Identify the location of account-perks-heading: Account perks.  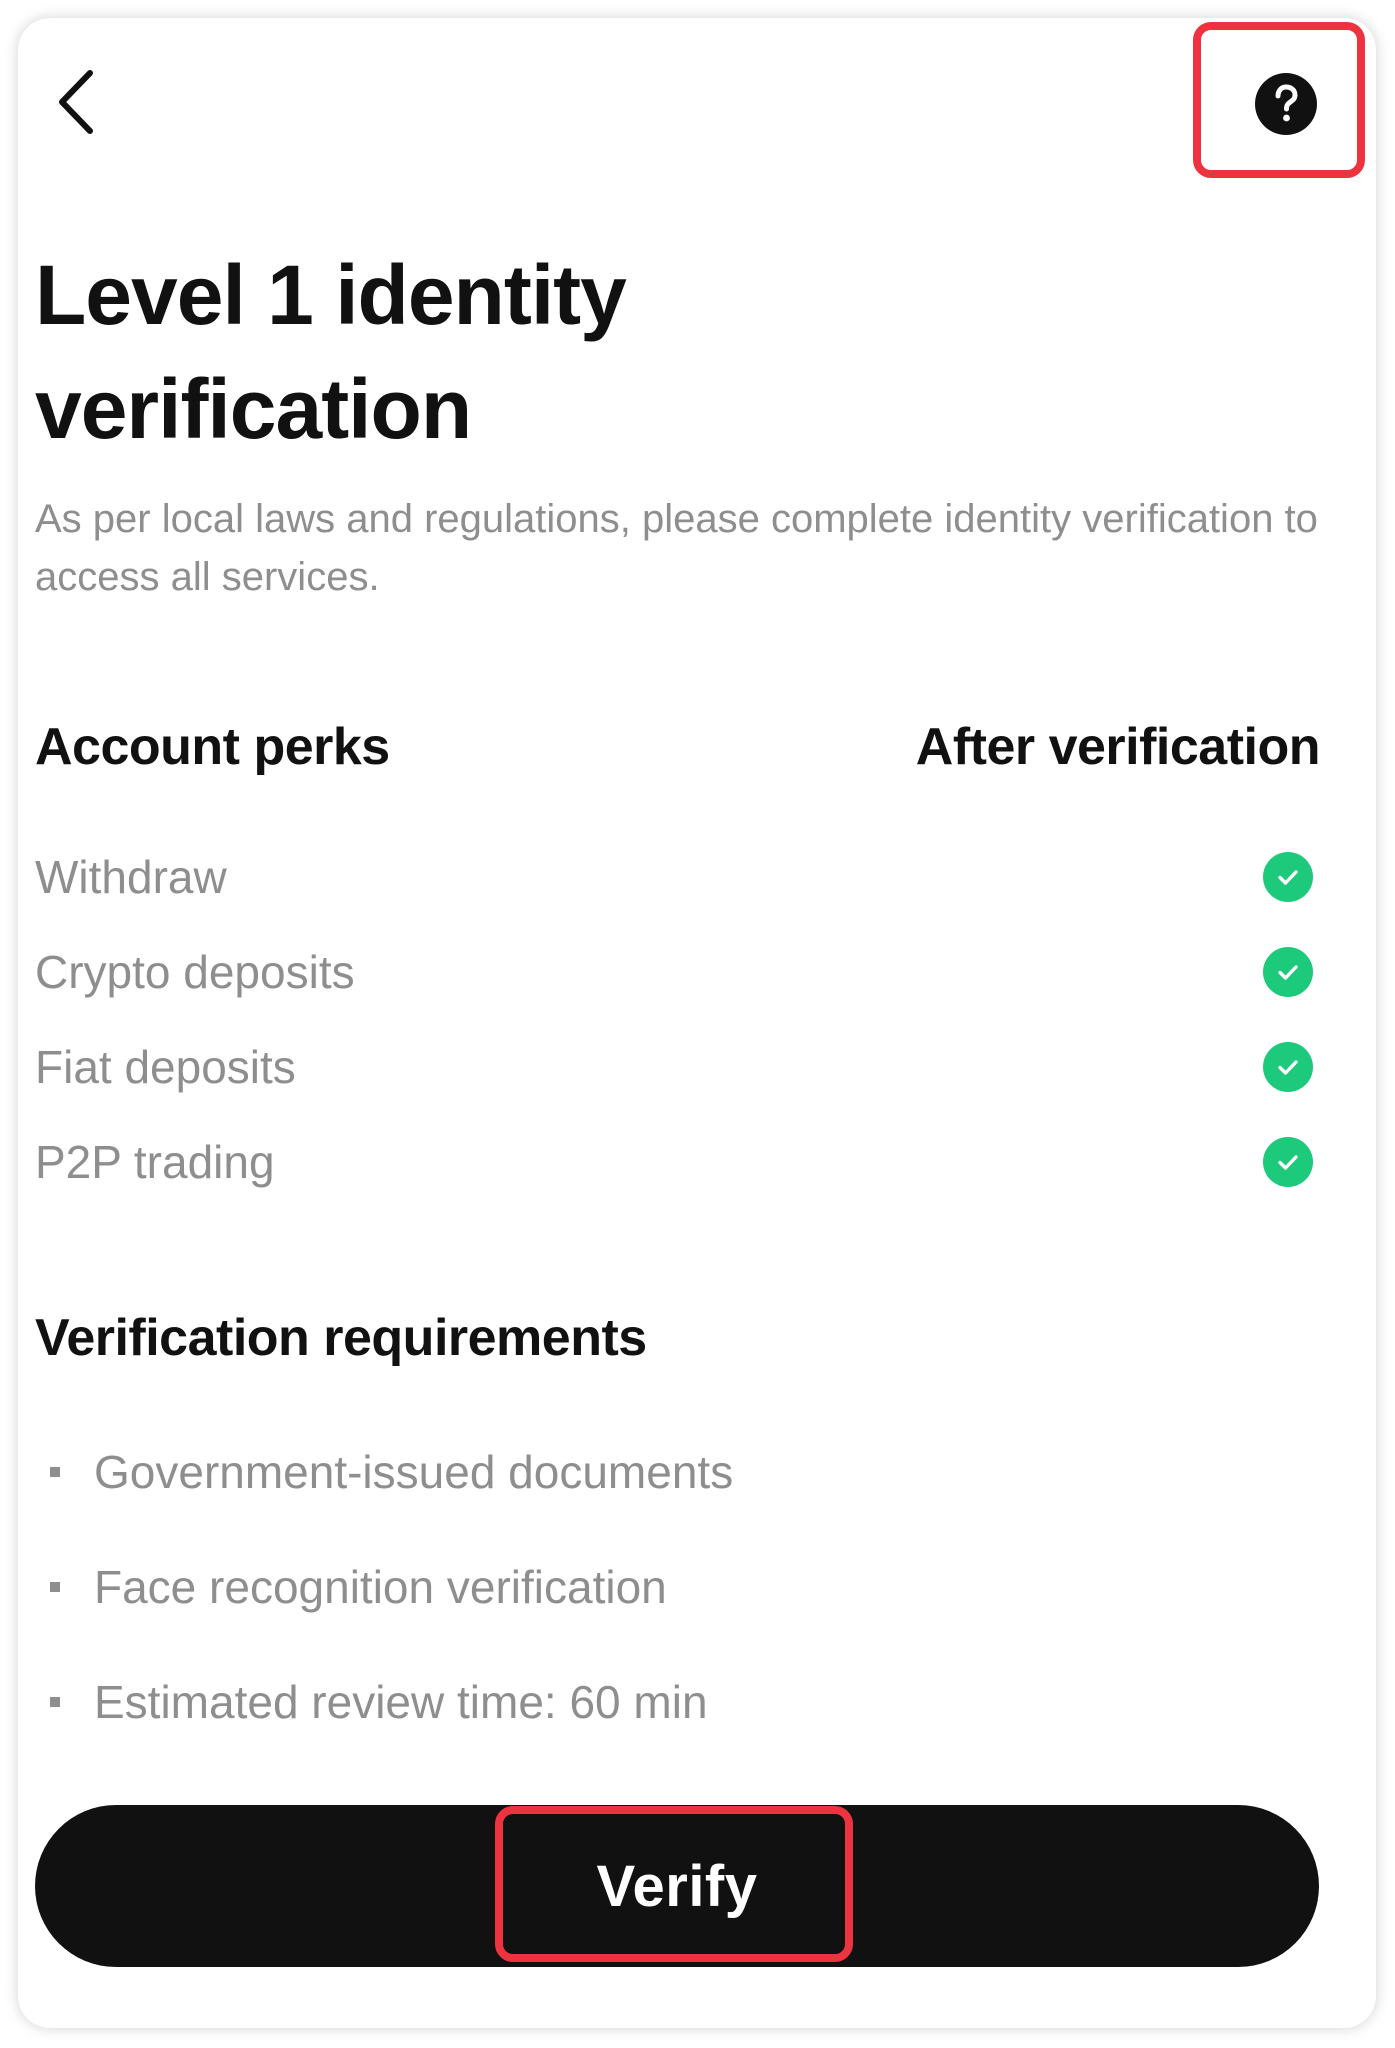
(212, 747).